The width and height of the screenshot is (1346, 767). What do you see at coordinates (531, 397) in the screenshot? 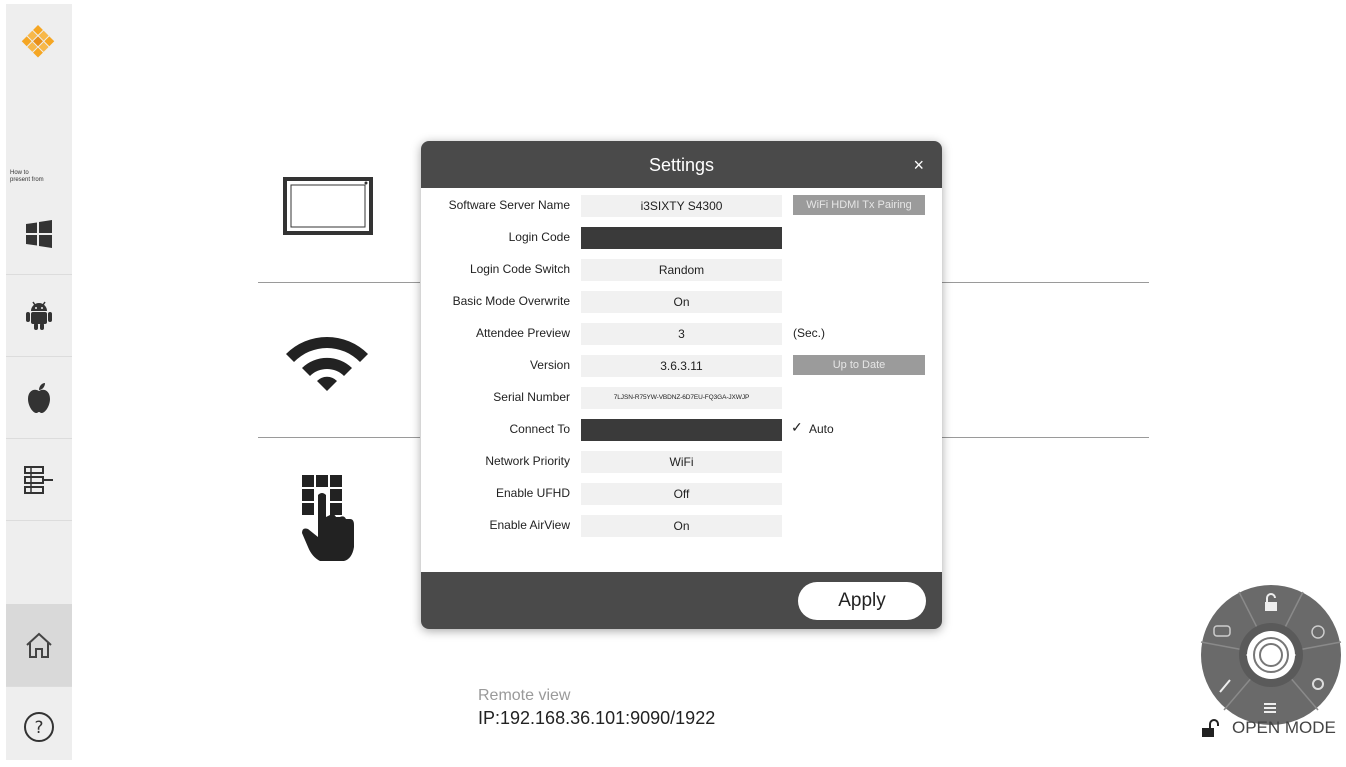
I see `row-label: Serial Number` at bounding box center [531, 397].